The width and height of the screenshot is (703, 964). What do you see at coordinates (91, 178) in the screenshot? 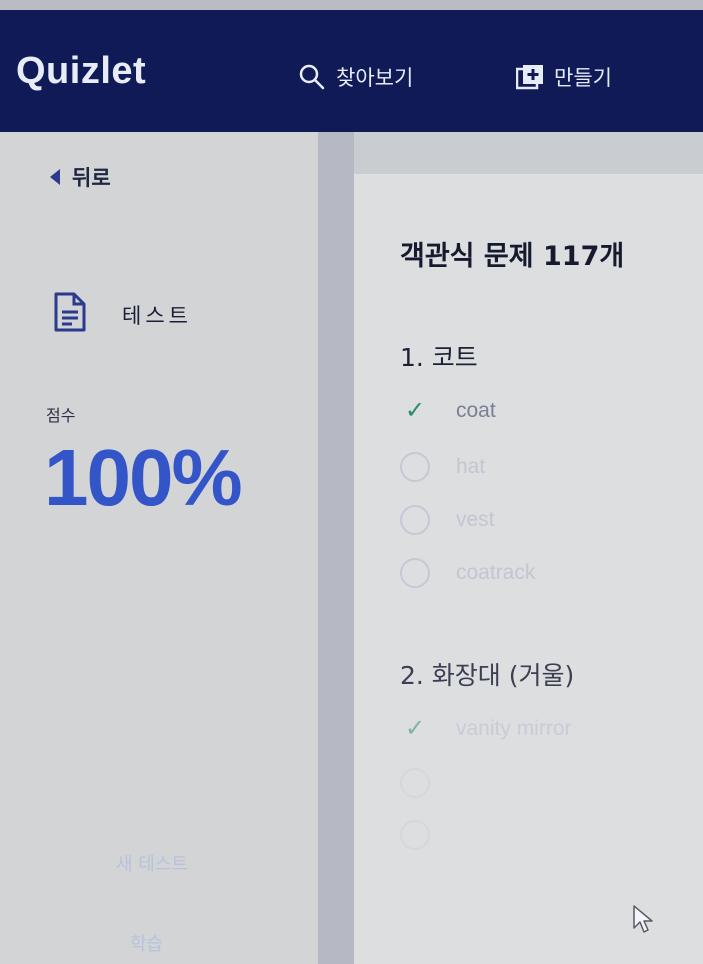
I see `back-label: 뒤로` at bounding box center [91, 178].